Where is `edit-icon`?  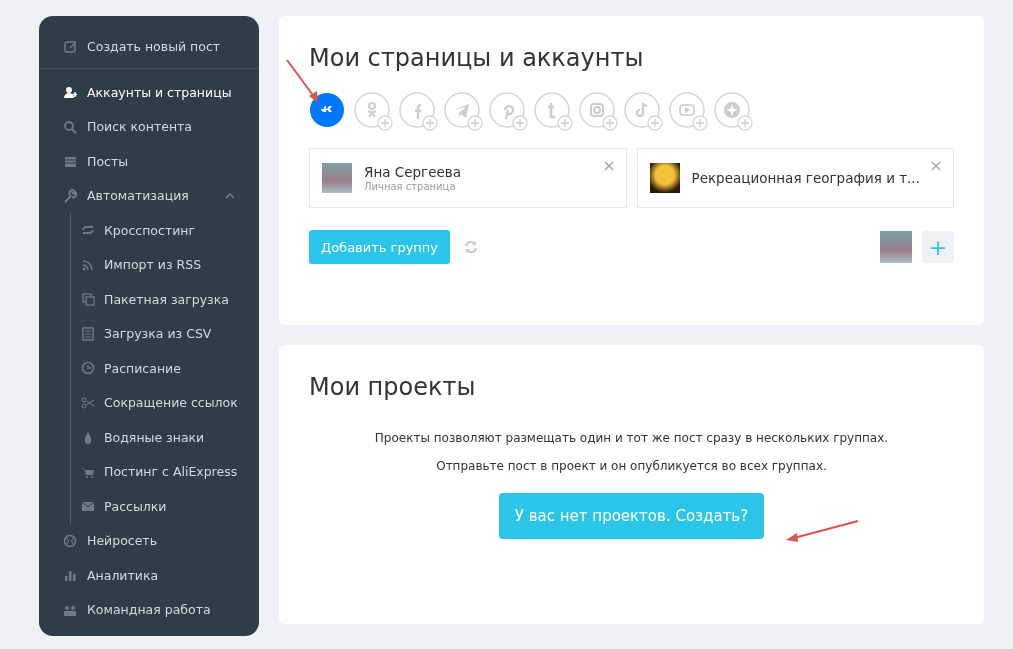 edit-icon is located at coordinates (70, 46).